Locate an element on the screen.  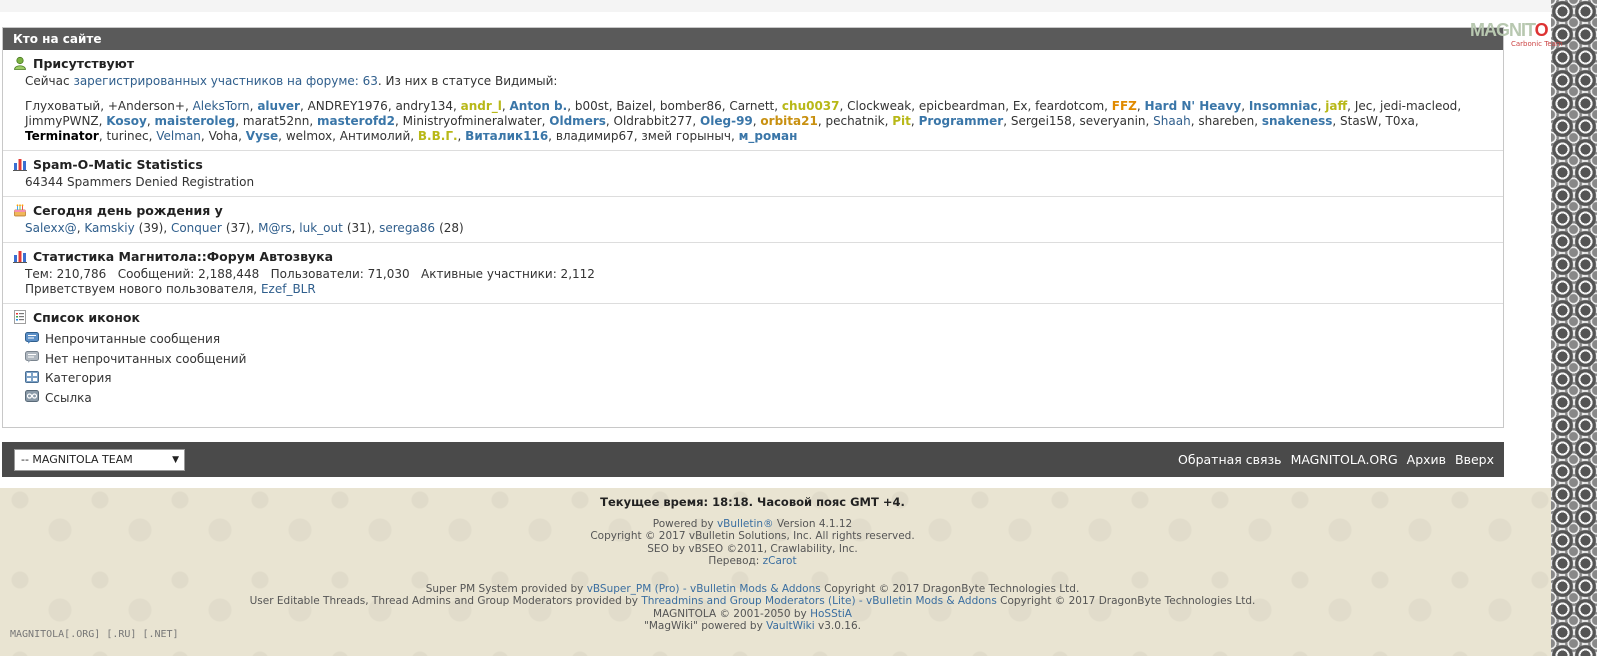
online-user-link: Insomniac is located at coordinates (1283, 106).